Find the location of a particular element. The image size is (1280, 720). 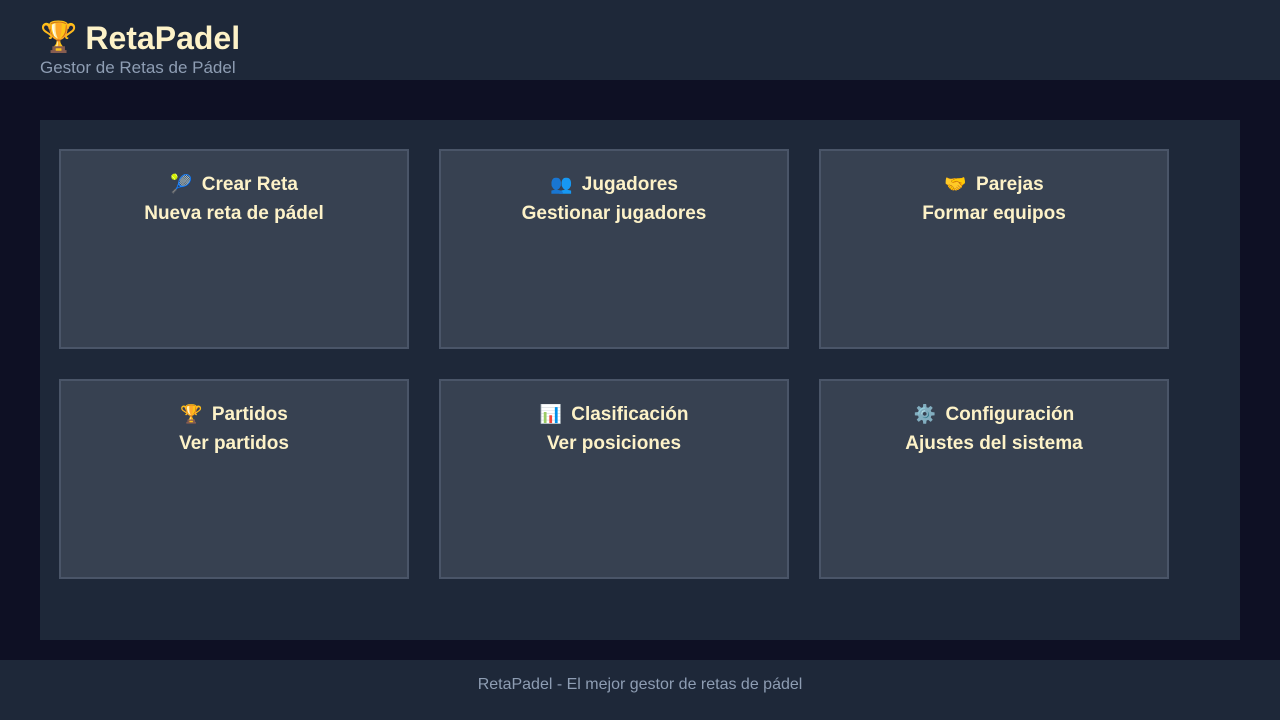

card-title: 🏆 Partidos is located at coordinates (234, 414).